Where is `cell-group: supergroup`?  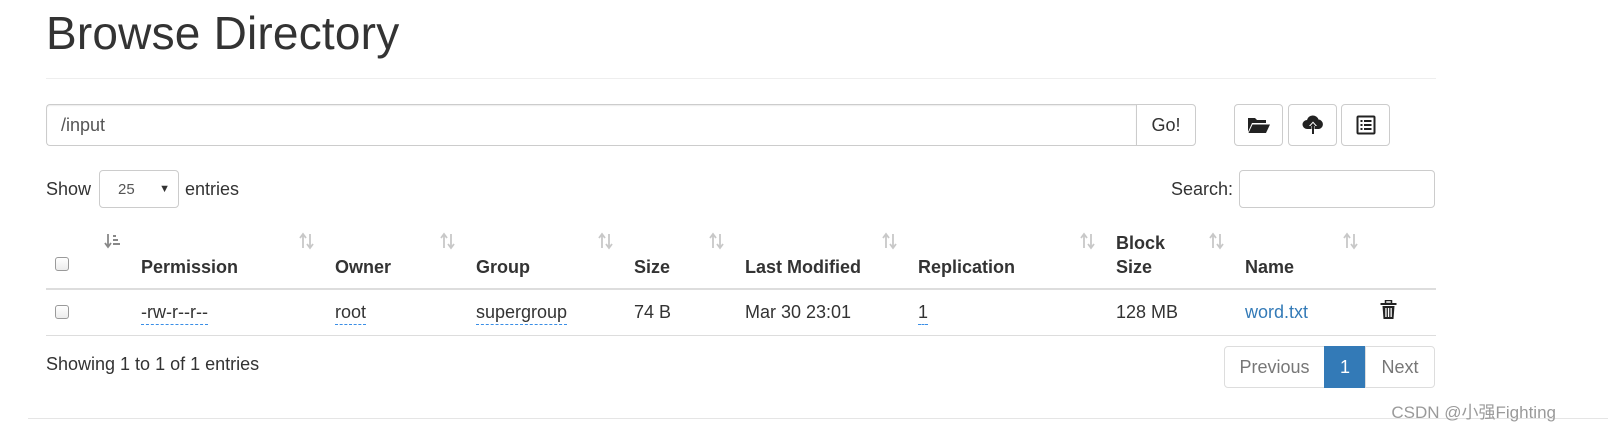
cell-group: supergroup is located at coordinates (522, 313).